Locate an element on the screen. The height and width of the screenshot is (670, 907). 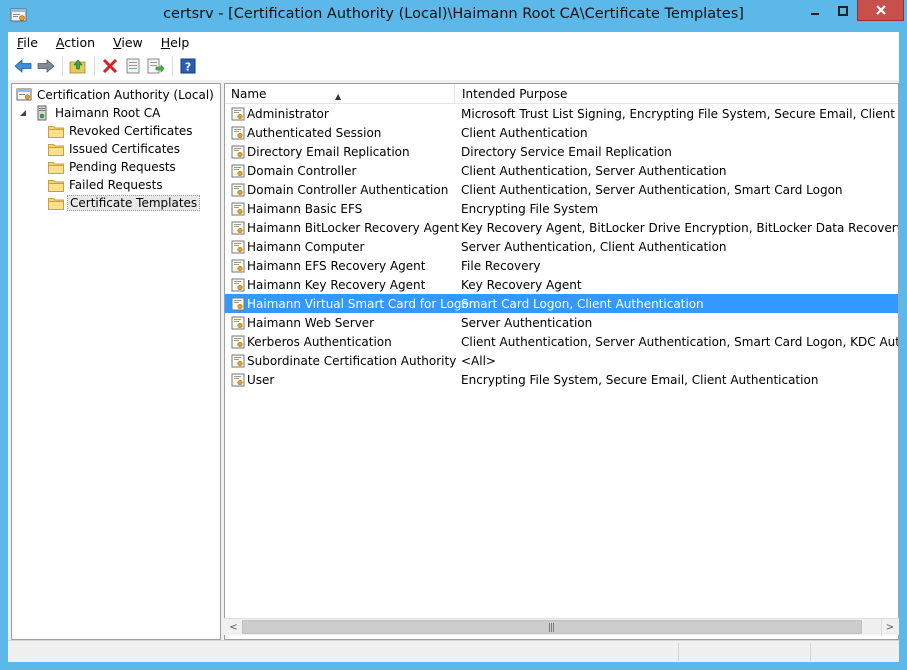
back-button is located at coordinates (23, 66).